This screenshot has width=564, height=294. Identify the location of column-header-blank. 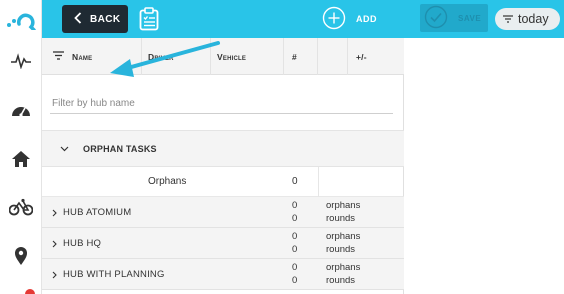
(333, 56).